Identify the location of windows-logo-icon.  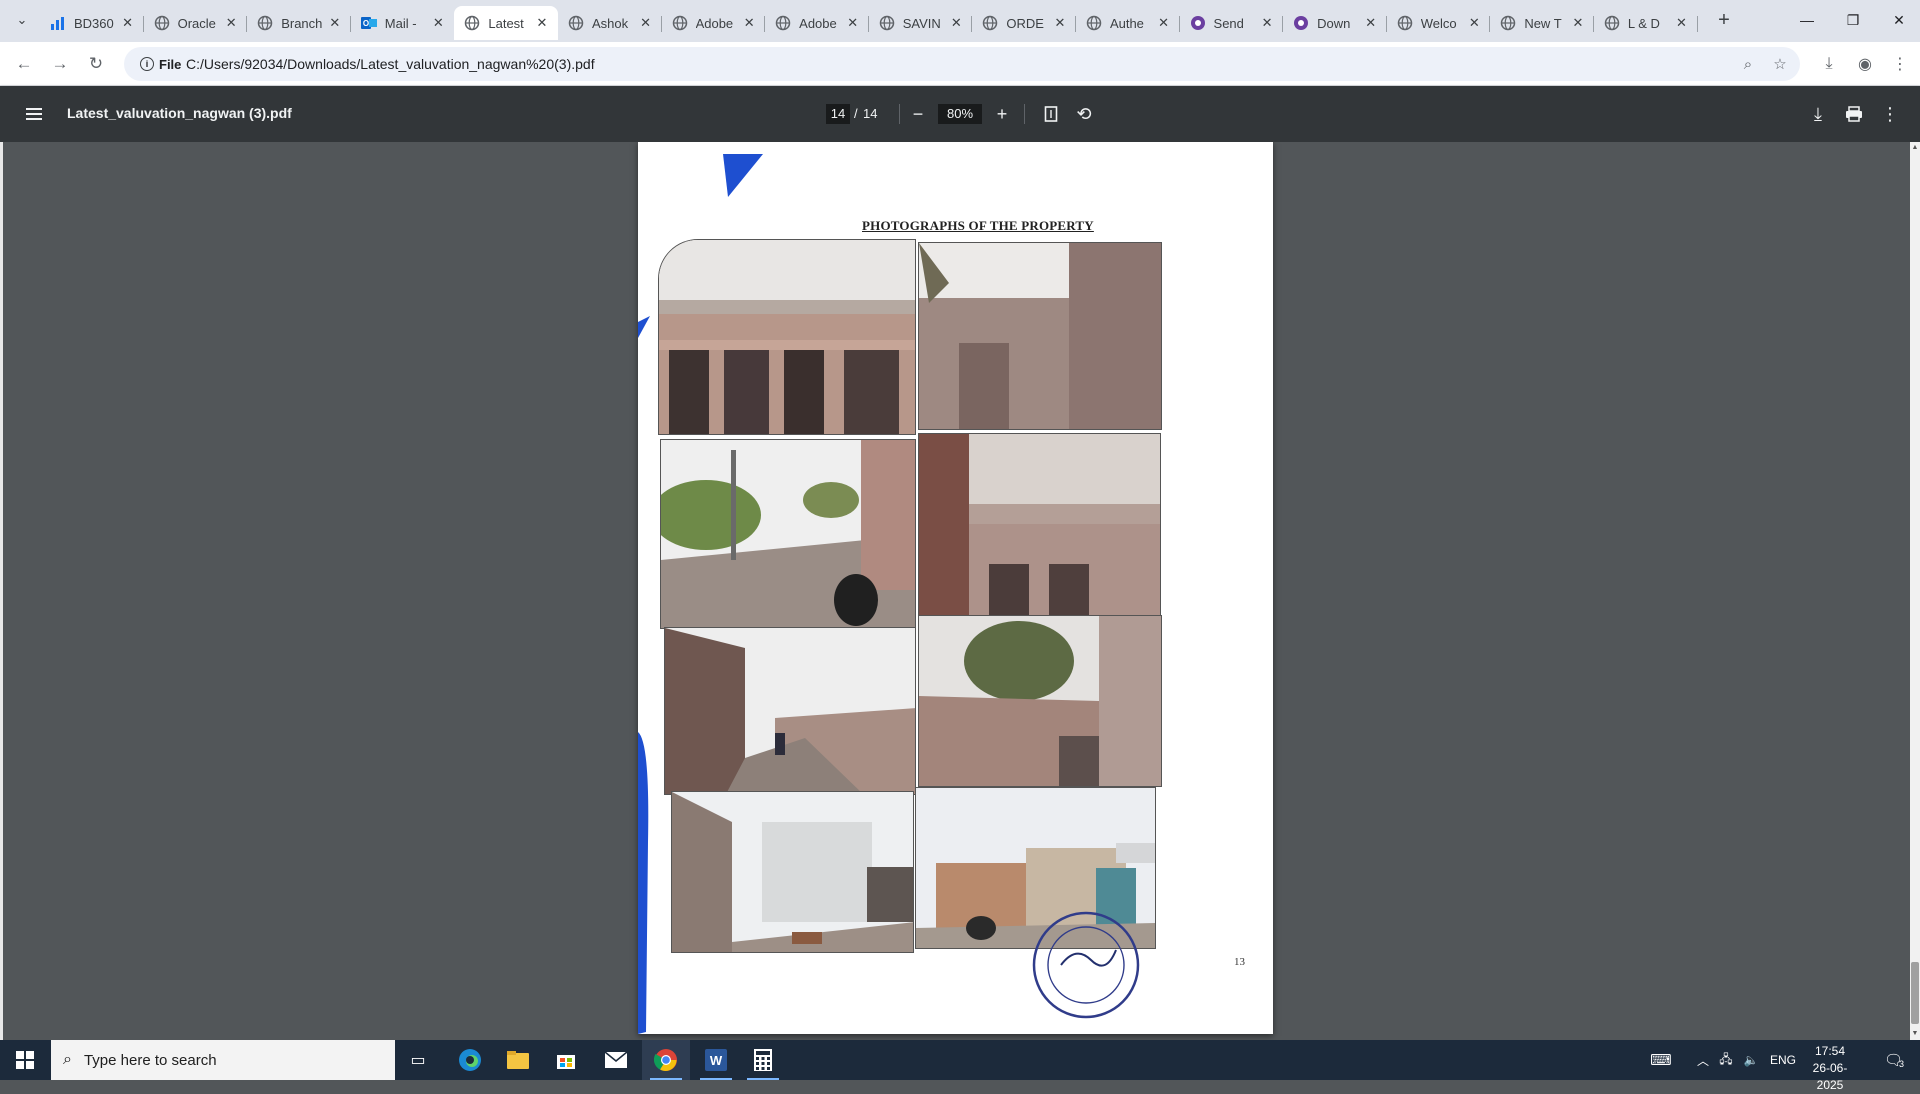
(25, 1060).